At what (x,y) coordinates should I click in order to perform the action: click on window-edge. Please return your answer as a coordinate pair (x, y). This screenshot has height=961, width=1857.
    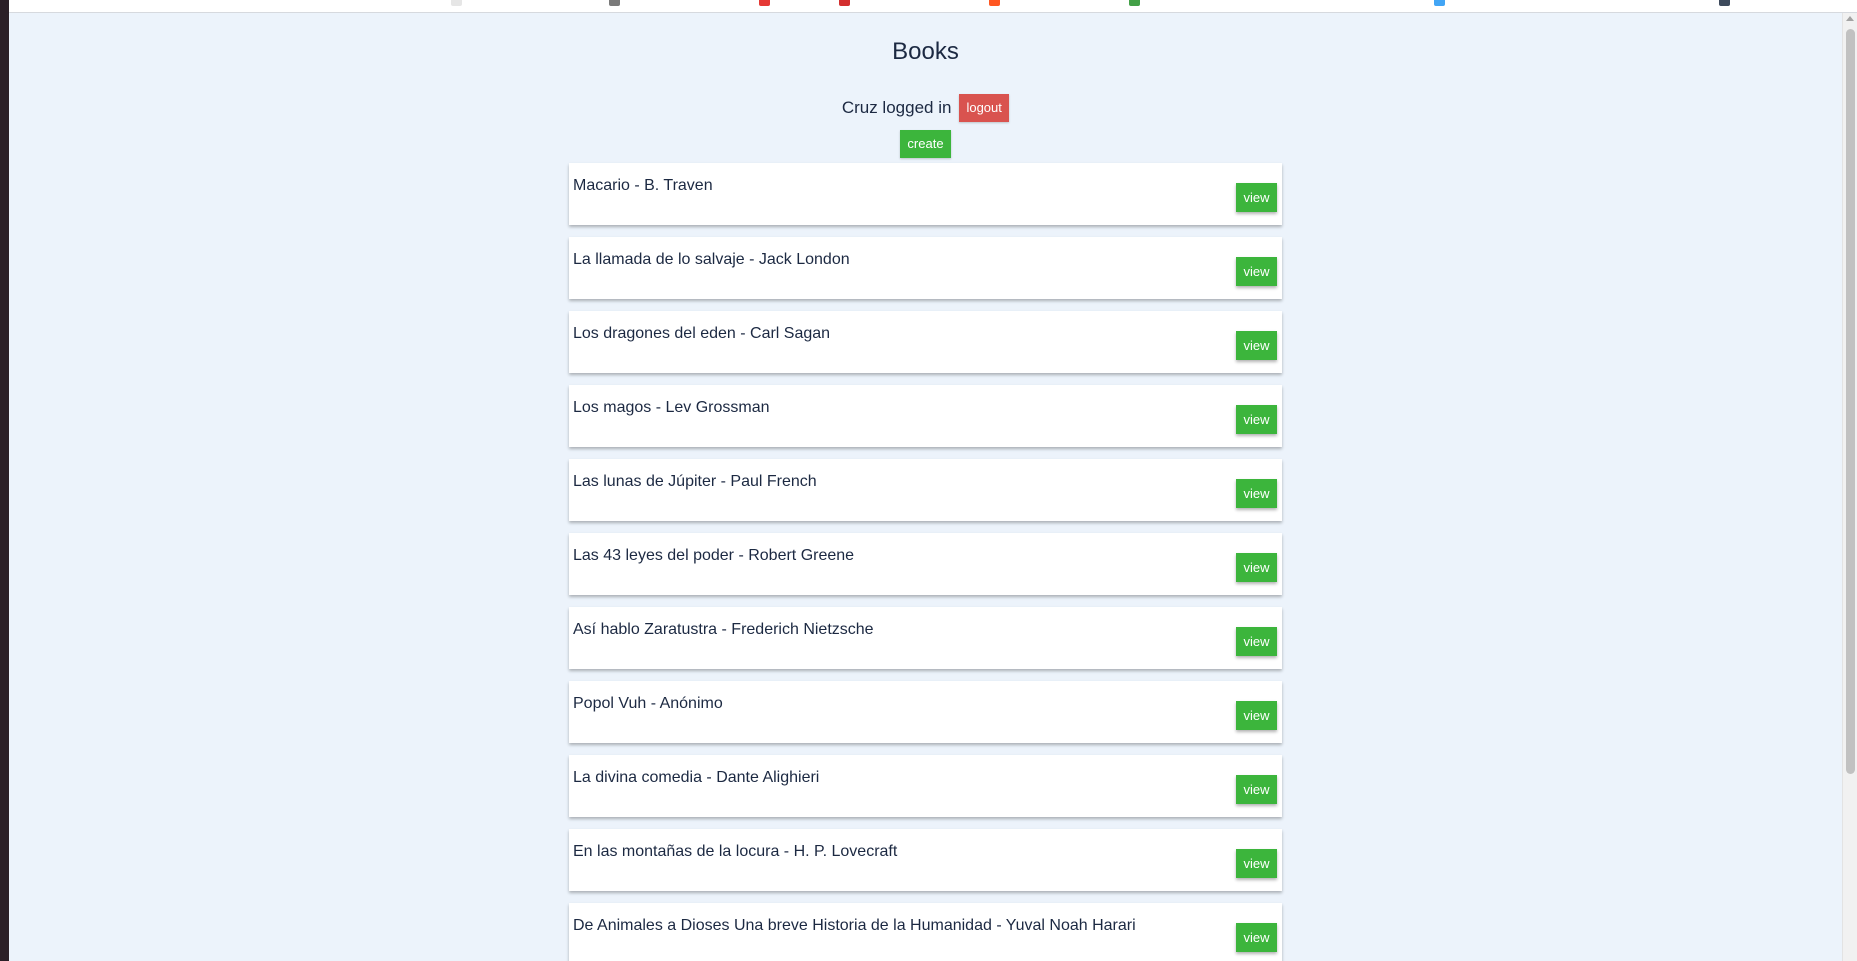
    Looking at the image, I should click on (4, 480).